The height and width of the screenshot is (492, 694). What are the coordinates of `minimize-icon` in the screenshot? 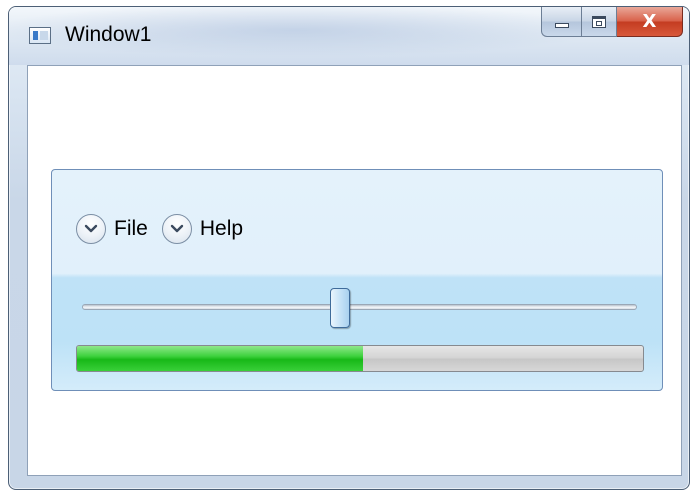 It's located at (561, 25).